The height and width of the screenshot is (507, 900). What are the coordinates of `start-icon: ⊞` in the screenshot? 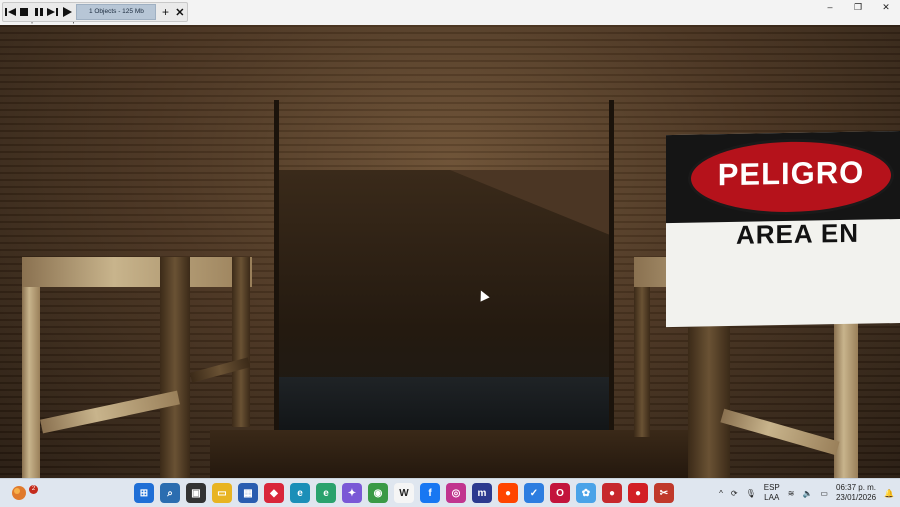 It's located at (144, 493).